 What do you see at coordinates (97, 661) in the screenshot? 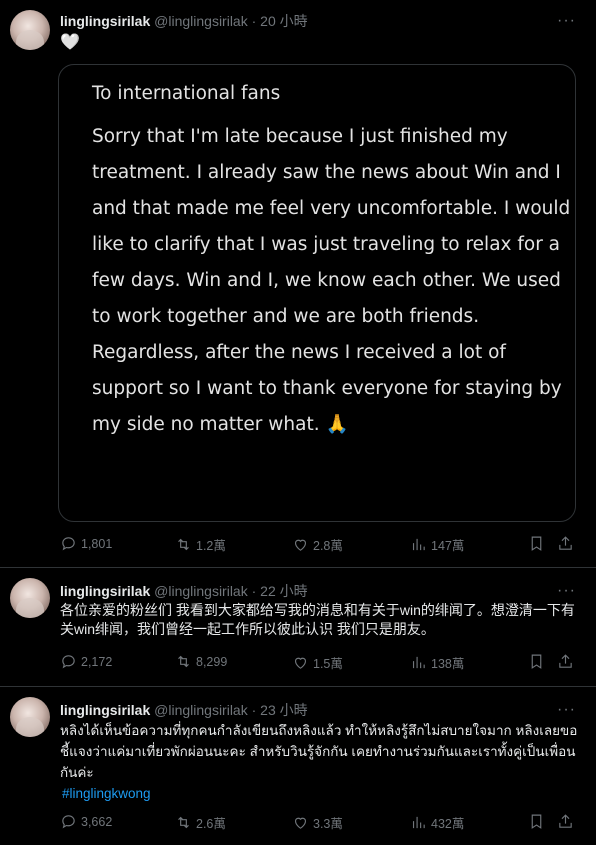
I see `reply-count: 2,172` at bounding box center [97, 661].